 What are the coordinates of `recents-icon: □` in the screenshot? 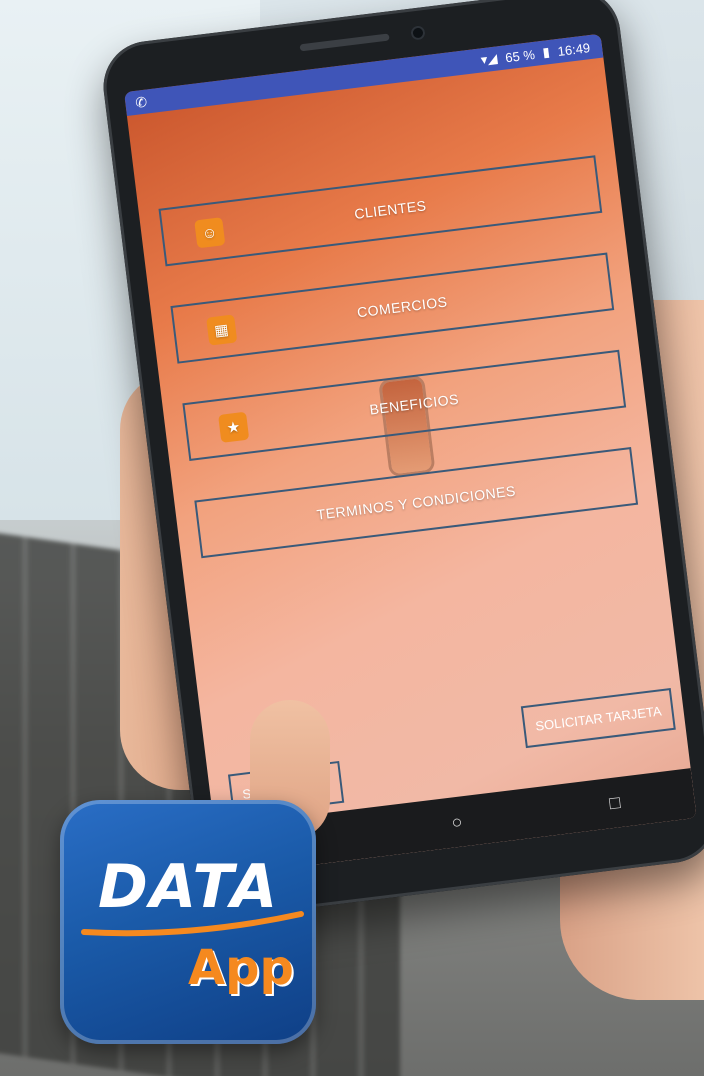 It's located at (614, 803).